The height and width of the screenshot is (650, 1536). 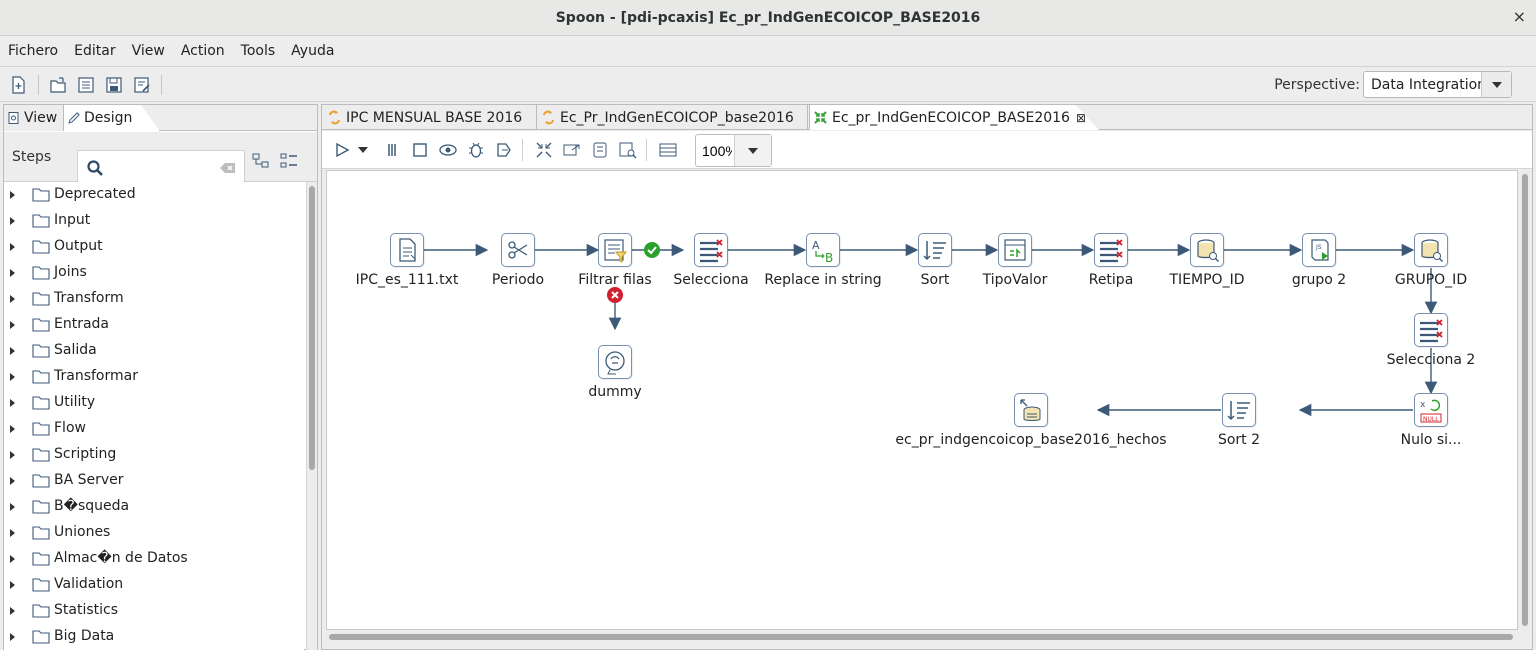 What do you see at coordinates (1031, 410) in the screenshot?
I see `step-hechos` at bounding box center [1031, 410].